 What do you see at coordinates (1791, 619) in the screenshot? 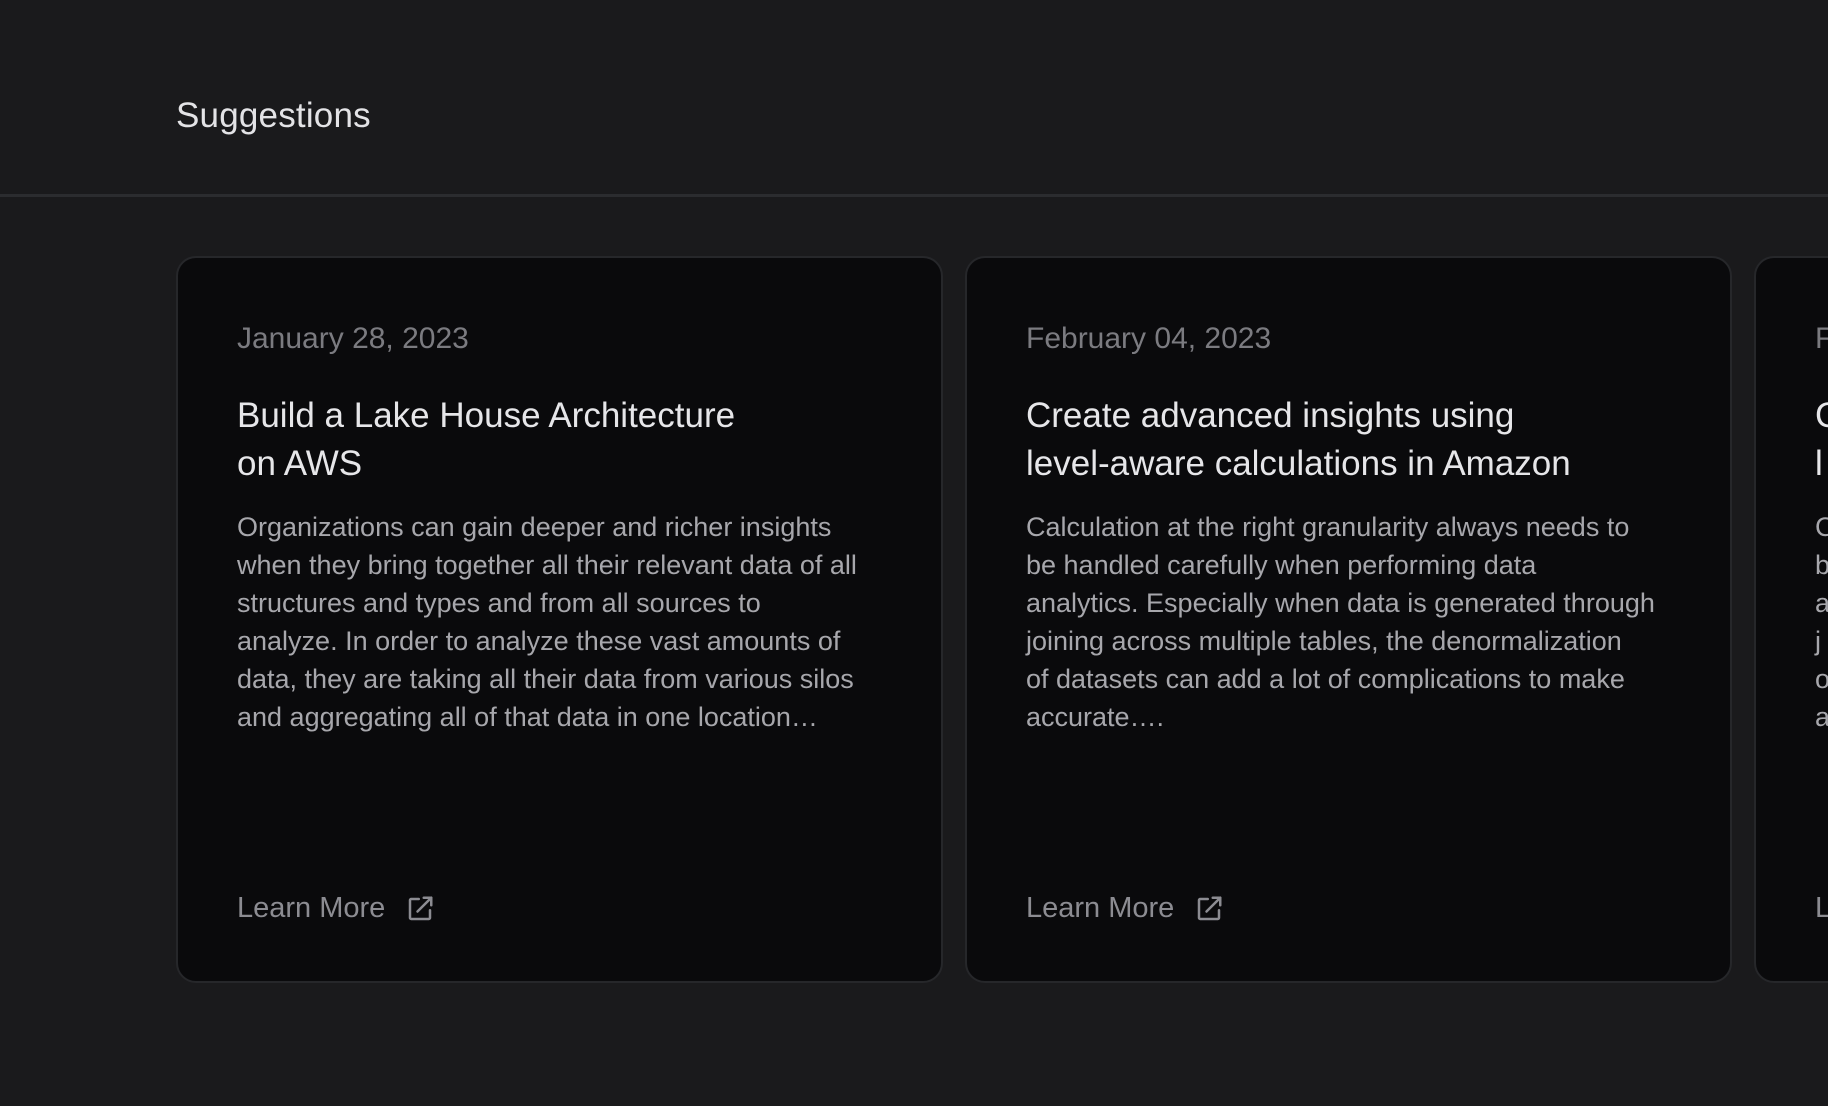
I see `suggestion-card: F C l C b a j o a L` at bounding box center [1791, 619].